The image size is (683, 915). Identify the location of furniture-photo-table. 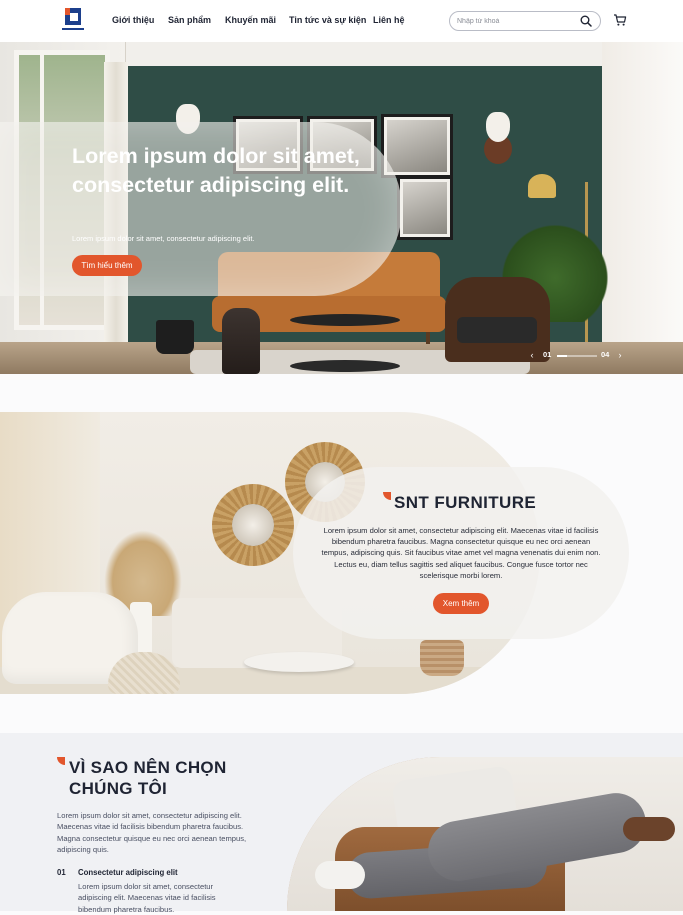
(299, 662).